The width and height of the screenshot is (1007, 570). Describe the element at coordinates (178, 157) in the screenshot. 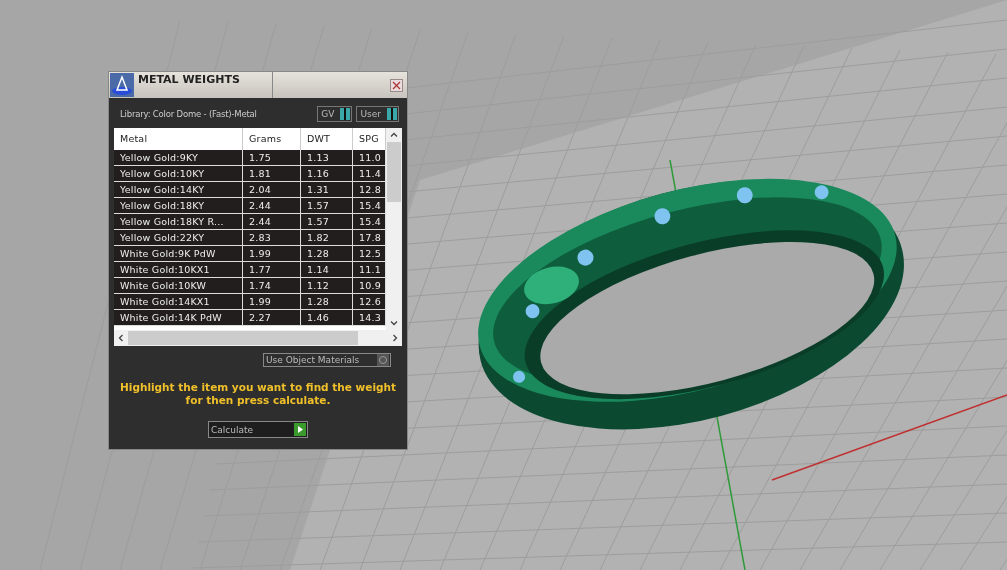

I see `table-cell: Yellow Gold:9KY` at that location.